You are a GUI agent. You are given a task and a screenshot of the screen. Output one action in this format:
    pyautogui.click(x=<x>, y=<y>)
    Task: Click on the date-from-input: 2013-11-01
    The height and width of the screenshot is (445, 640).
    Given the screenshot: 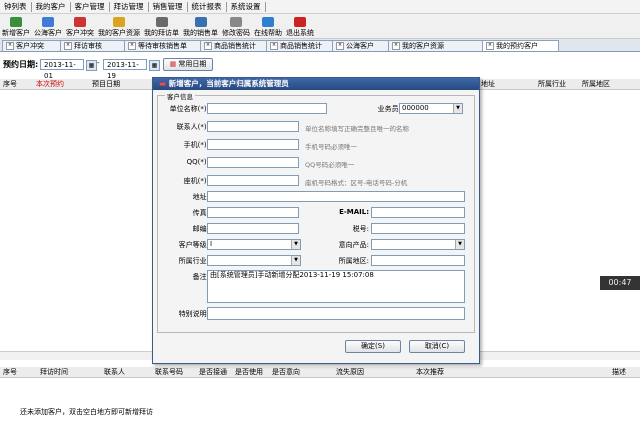 What is the action you would take?
    pyautogui.click(x=62, y=69)
    